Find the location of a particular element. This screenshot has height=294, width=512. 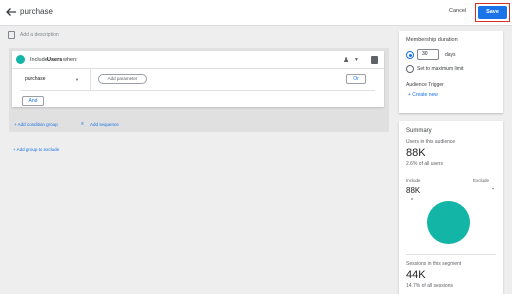

days-unit: days is located at coordinates (450, 55).